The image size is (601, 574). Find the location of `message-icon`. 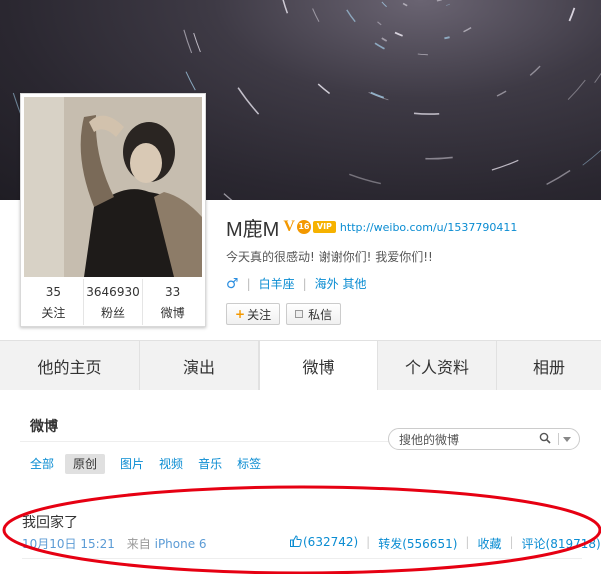

message-icon is located at coordinates (299, 314).